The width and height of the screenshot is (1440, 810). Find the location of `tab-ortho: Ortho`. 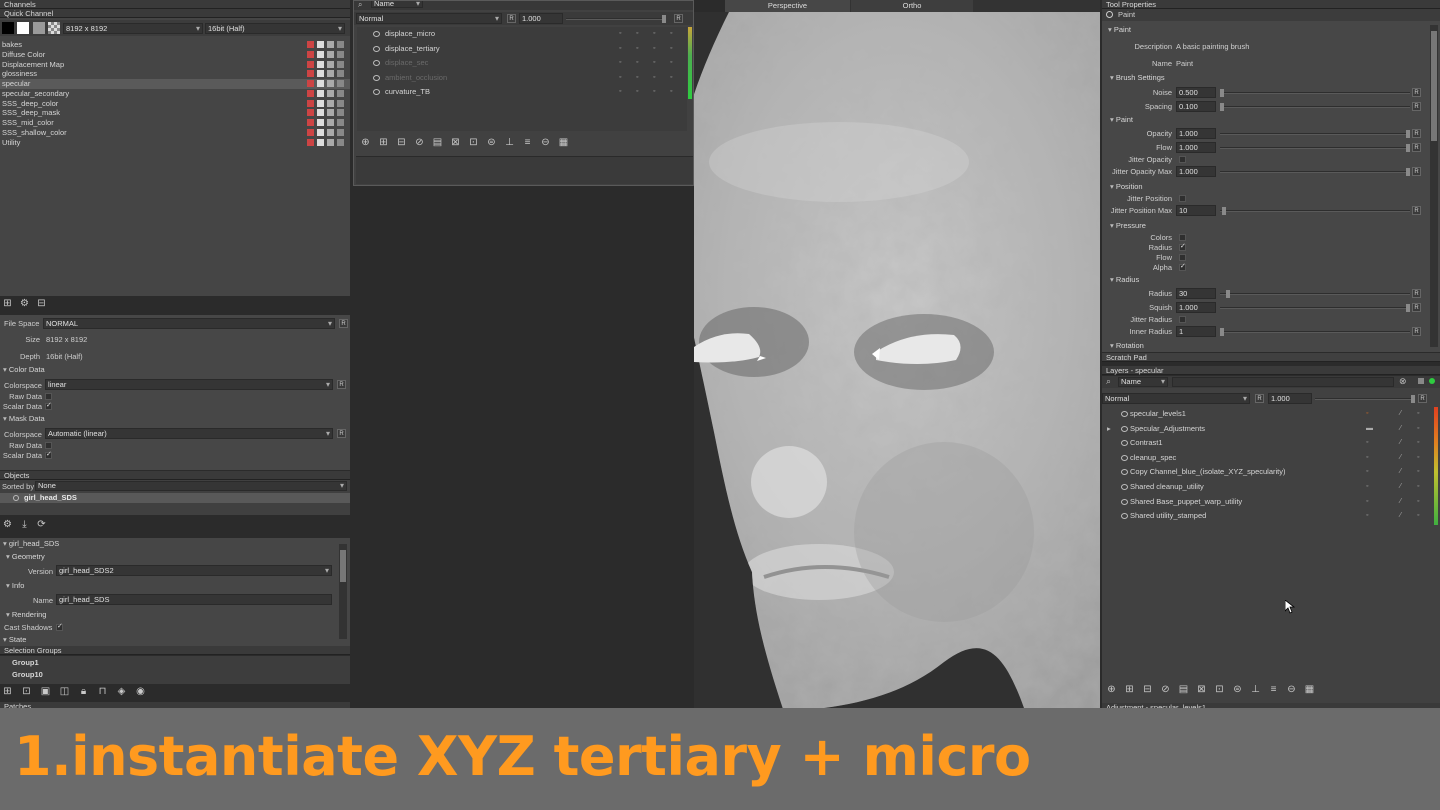

tab-ortho: Ortho is located at coordinates (912, 6).